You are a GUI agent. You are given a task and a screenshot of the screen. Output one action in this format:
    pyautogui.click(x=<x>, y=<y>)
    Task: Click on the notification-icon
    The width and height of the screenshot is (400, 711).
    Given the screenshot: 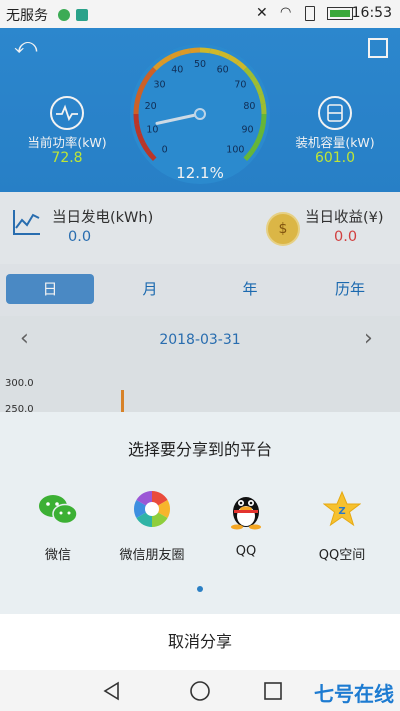 What is the action you would take?
    pyautogui.click(x=64, y=15)
    